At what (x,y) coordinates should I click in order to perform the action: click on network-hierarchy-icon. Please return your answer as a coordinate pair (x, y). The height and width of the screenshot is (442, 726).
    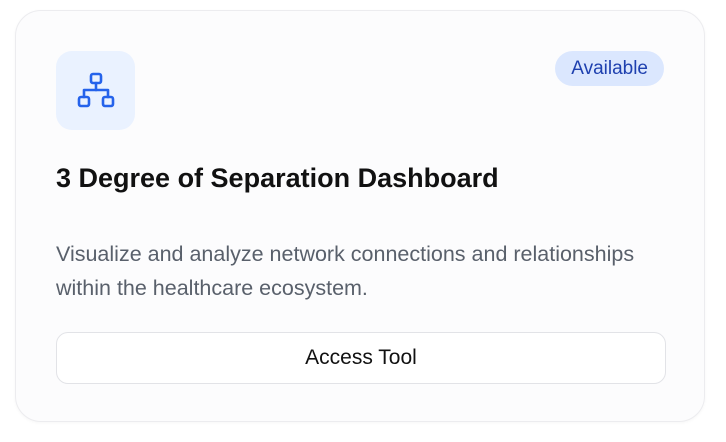
    Looking at the image, I should click on (95, 89).